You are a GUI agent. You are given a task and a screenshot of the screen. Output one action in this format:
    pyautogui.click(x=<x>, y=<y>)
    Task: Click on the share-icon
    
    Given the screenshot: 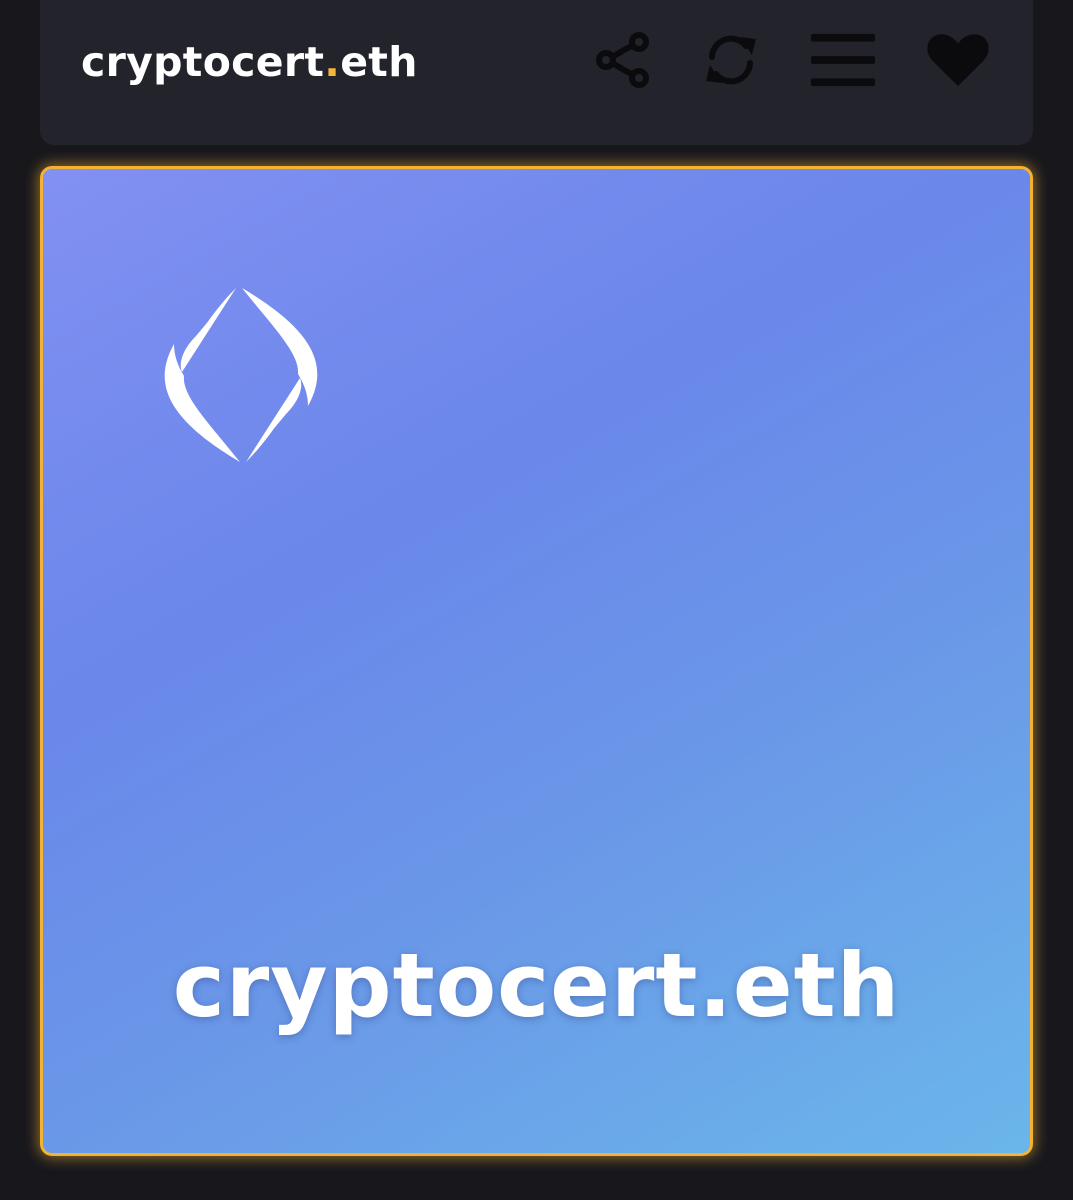 What is the action you would take?
    pyautogui.click(x=622, y=60)
    